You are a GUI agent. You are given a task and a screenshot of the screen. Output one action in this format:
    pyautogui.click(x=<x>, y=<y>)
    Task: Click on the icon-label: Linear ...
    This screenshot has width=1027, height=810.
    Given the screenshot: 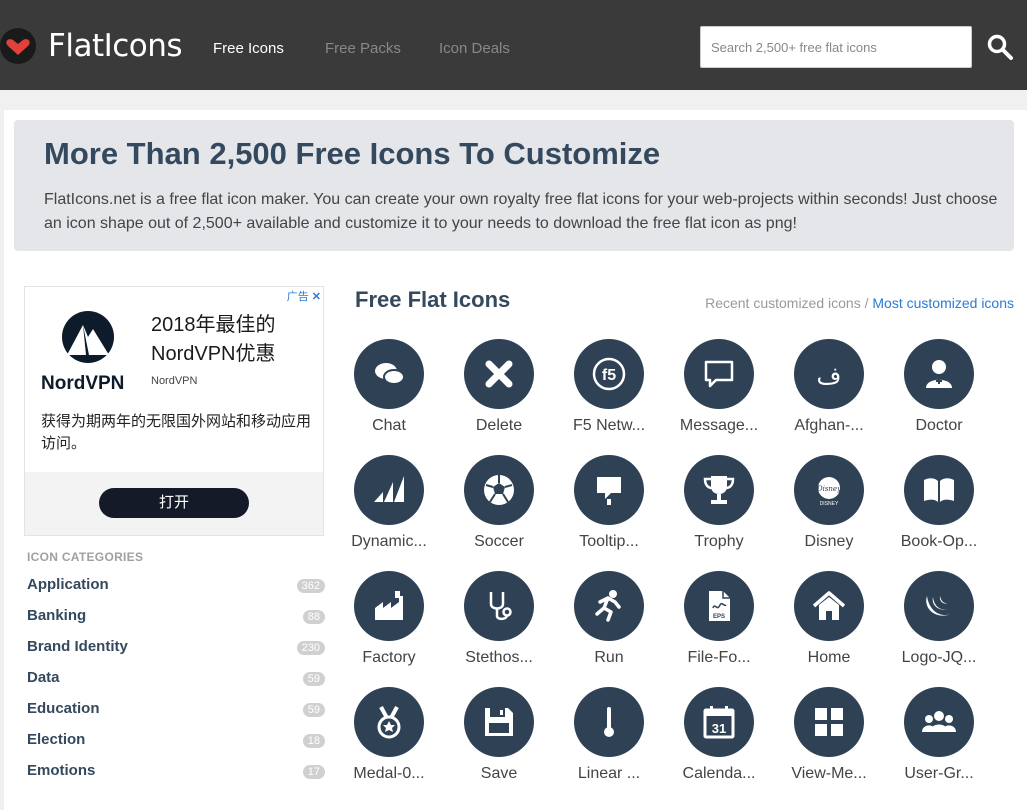 What is the action you would take?
    pyautogui.click(x=609, y=774)
    